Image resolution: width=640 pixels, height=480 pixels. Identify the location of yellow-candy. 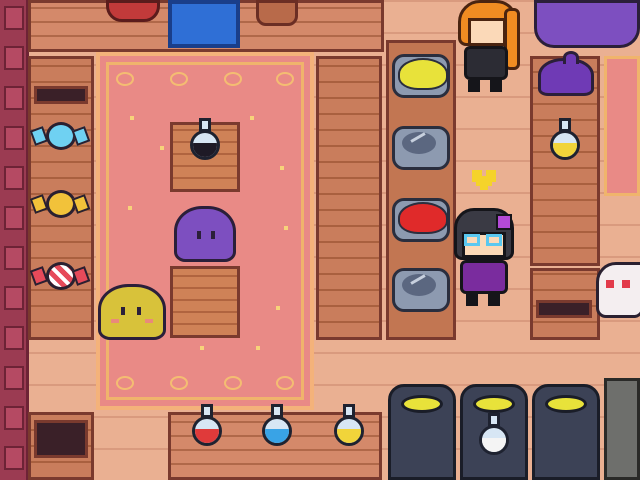
(60, 204).